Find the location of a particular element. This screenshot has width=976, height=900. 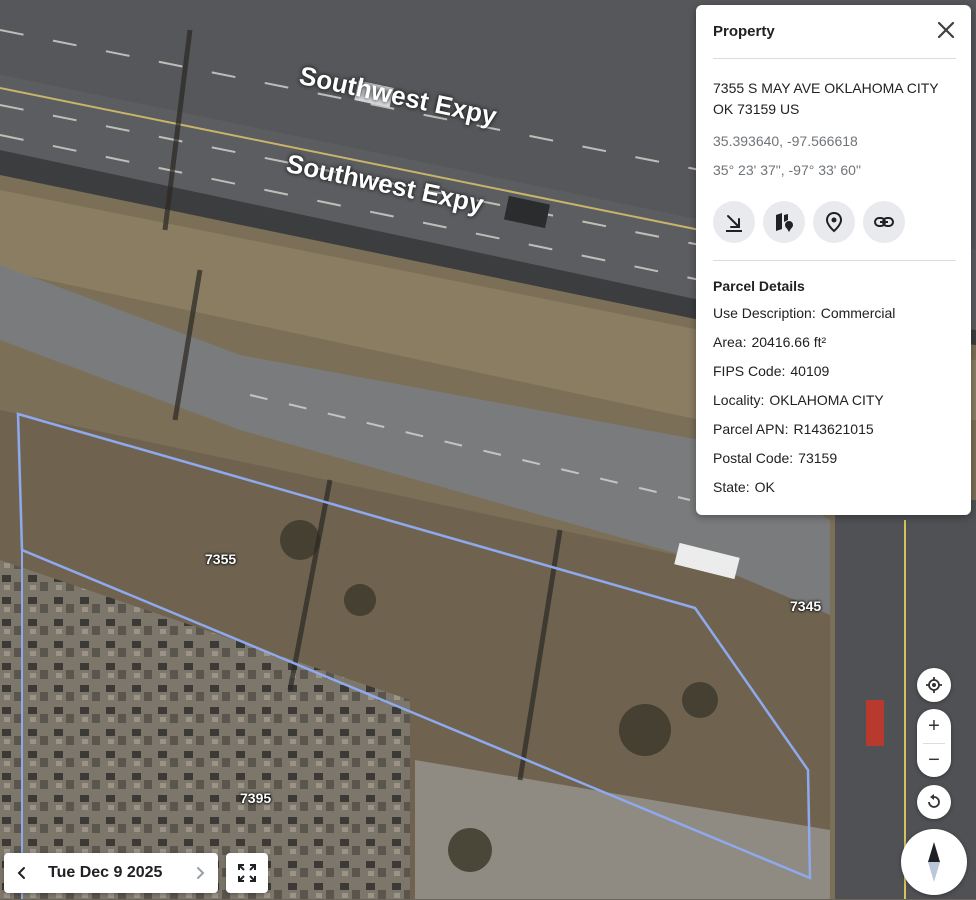

detail-postal-code: Postal Code: 73159 is located at coordinates (775, 458).